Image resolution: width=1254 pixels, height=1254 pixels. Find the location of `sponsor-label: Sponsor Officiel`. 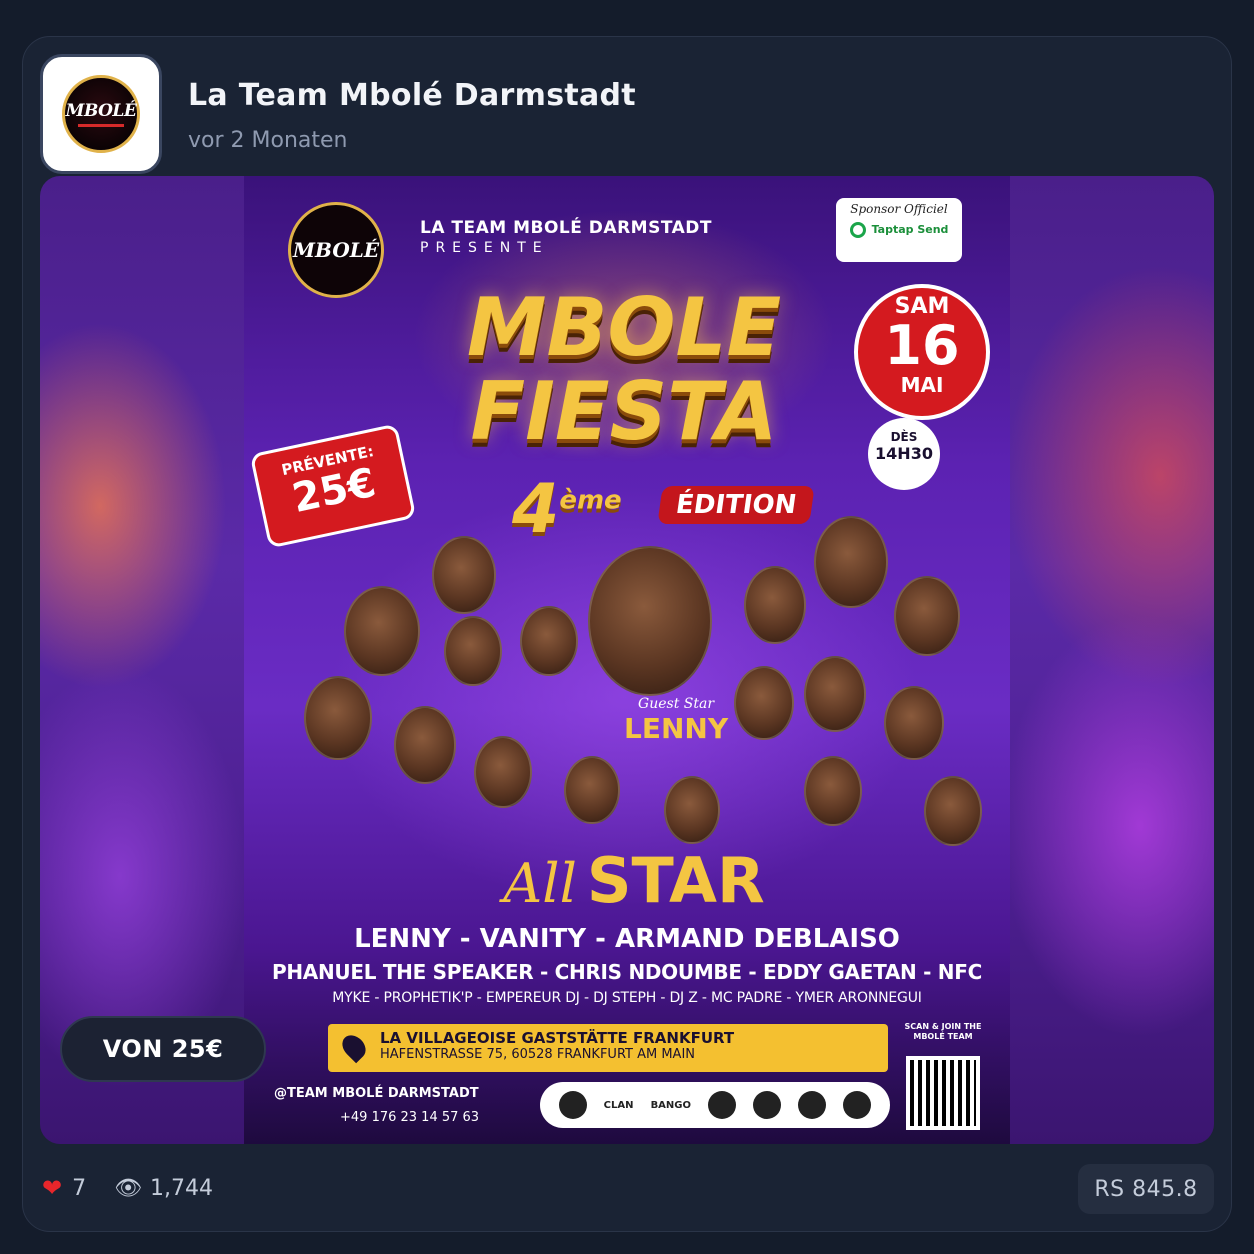

sponsor-label: Sponsor Officiel is located at coordinates (899, 209).